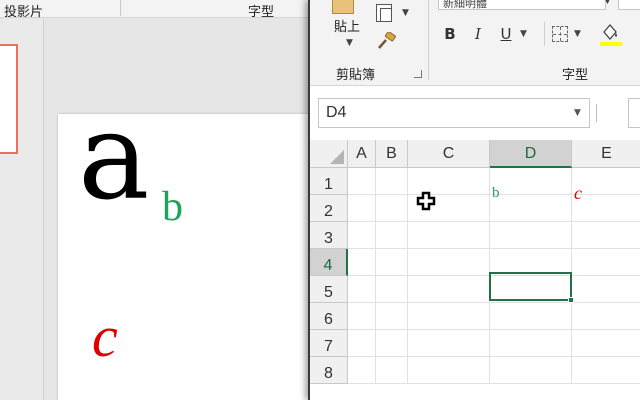 Image resolution: width=640 pixels, height=400 pixels. I want to click on slide-thumbnail, so click(9, 99).